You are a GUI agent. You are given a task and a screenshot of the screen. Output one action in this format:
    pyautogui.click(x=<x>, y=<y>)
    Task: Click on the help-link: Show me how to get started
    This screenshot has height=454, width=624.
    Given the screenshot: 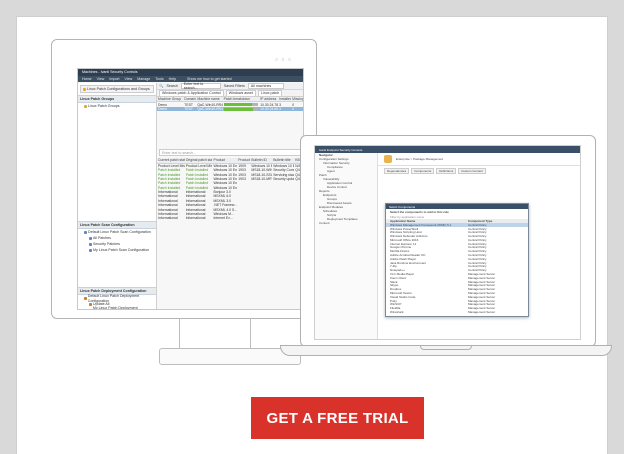 What is the action you would take?
    pyautogui.click(x=209, y=79)
    